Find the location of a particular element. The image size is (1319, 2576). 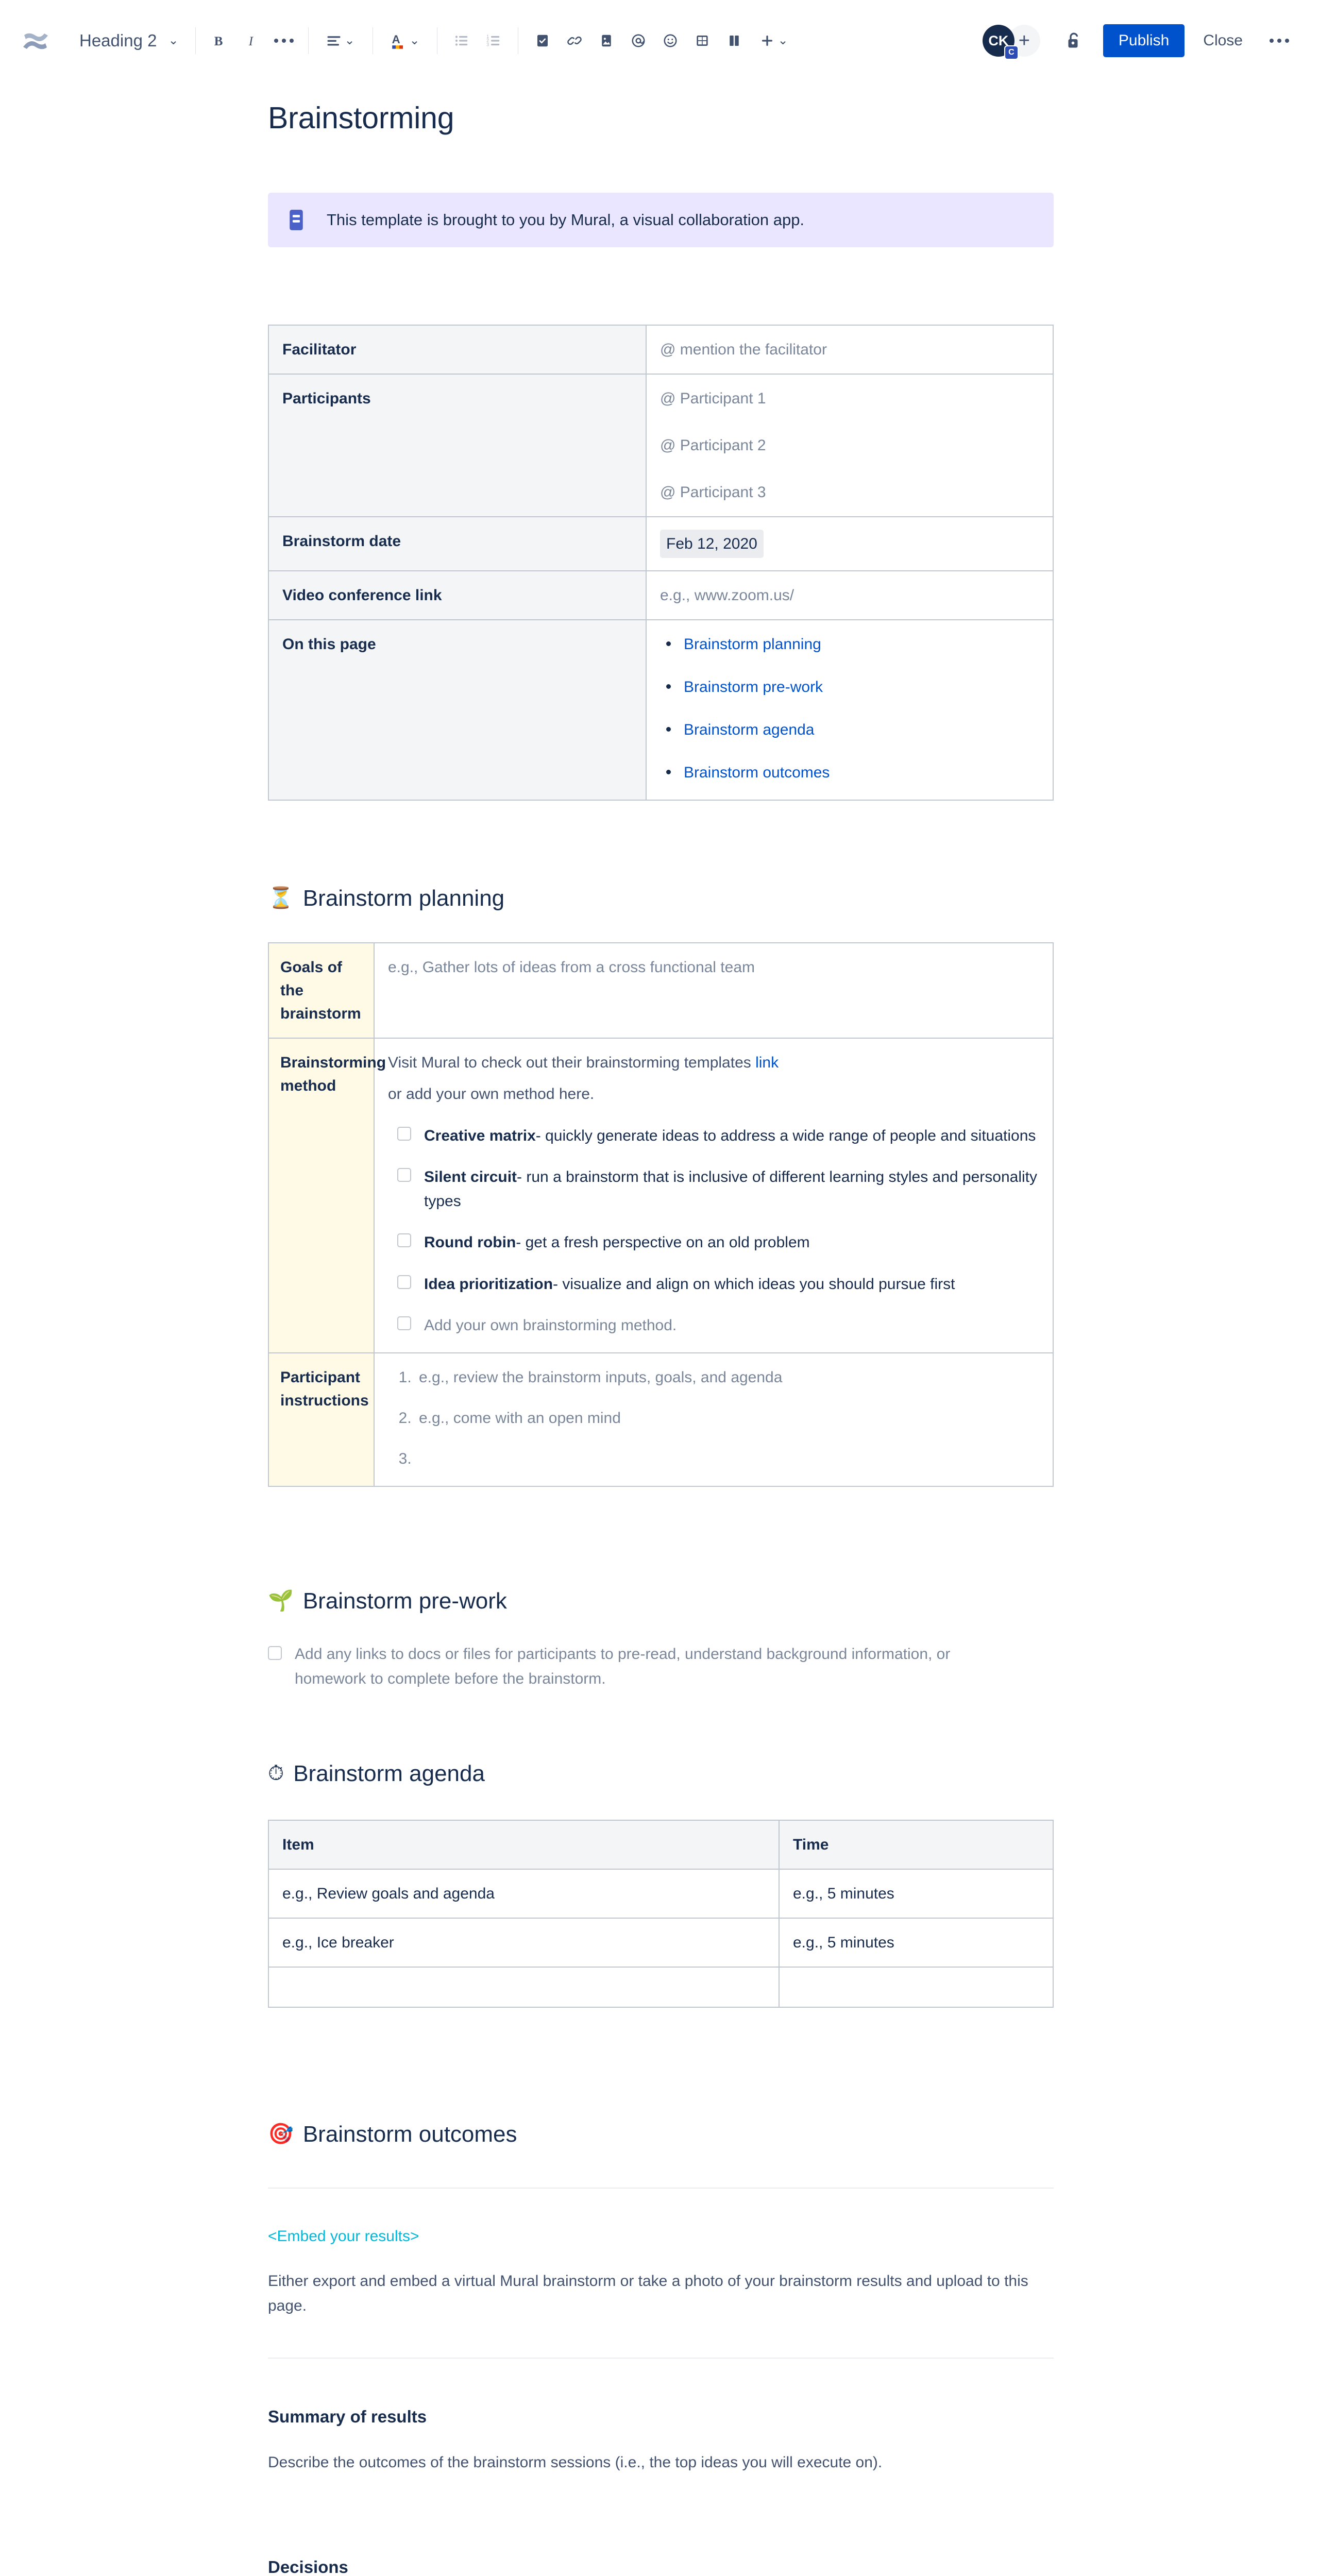

video-link-value: e.g., www.zoom.us/ is located at coordinates (727, 595).